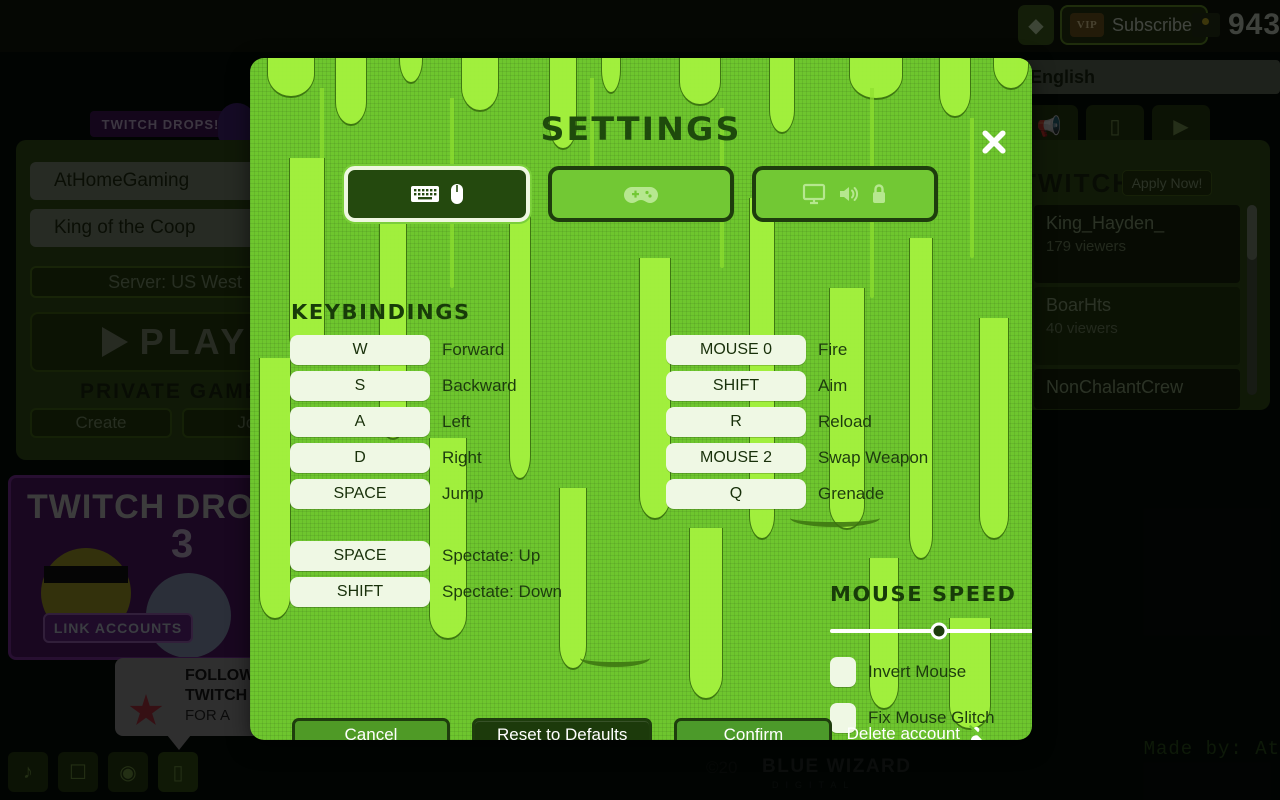 Image resolution: width=1280 pixels, height=800 pixels. Describe the element at coordinates (457, 194) in the screenshot. I see `mouse-icon` at that location.